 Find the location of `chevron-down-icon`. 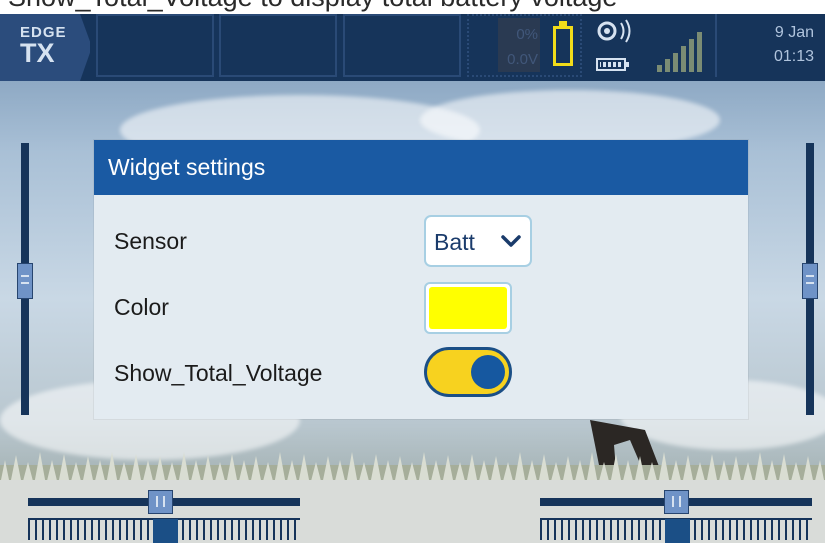

chevron-down-icon is located at coordinates (511, 241).